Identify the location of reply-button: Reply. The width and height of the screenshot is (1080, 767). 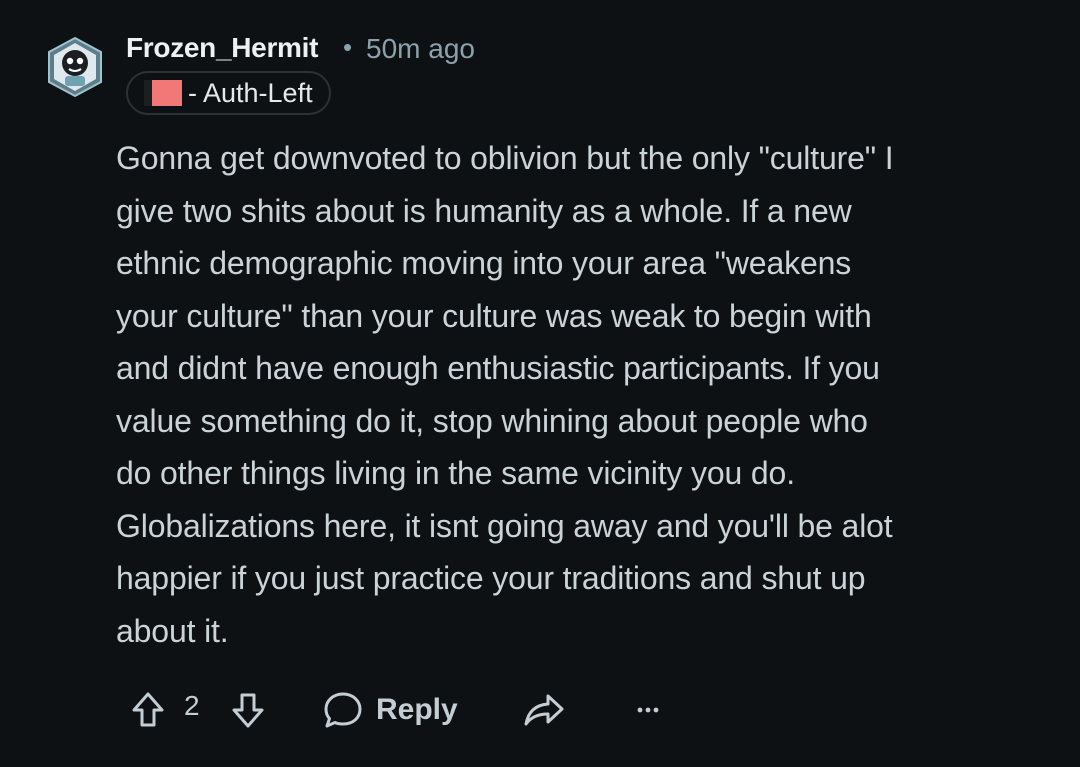
(390, 710).